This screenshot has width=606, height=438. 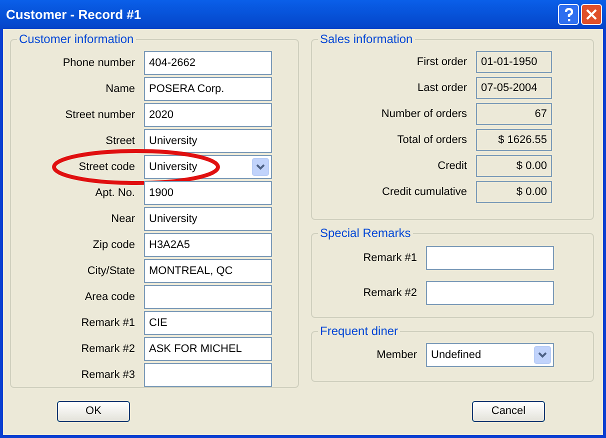 I want to click on window-title: Customer - Record #1, so click(x=73, y=15).